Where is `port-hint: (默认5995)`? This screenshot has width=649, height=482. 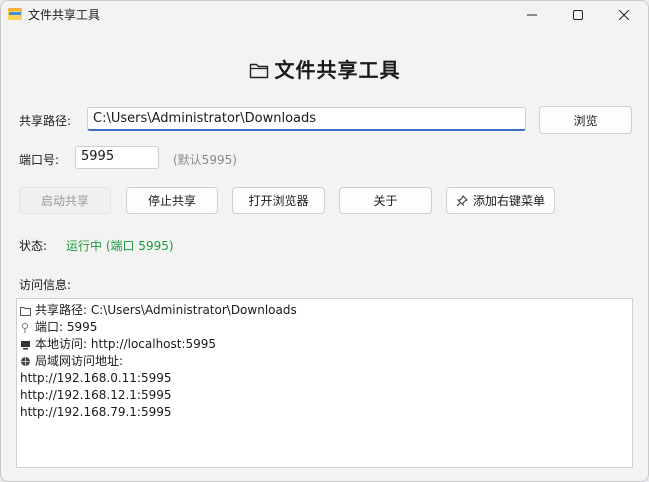
port-hint: (默认5995) is located at coordinates (205, 160).